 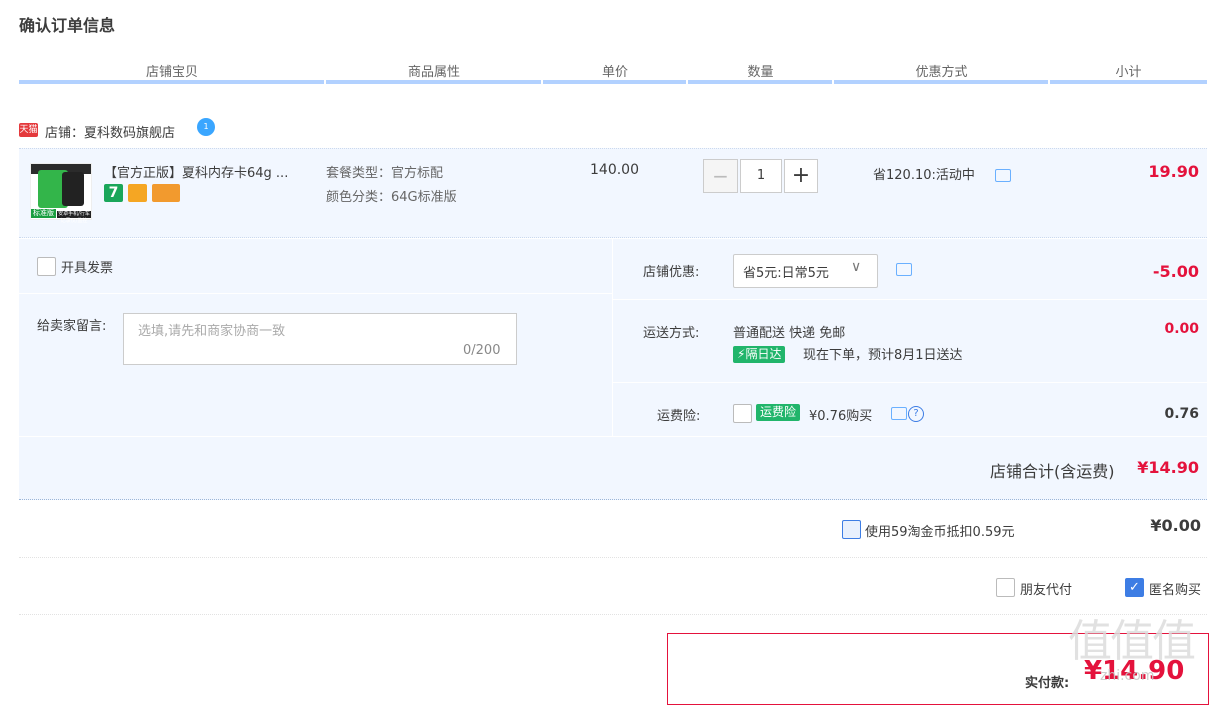 What do you see at coordinates (778, 412) in the screenshot?
I see `insurance-badge: 运费险` at bounding box center [778, 412].